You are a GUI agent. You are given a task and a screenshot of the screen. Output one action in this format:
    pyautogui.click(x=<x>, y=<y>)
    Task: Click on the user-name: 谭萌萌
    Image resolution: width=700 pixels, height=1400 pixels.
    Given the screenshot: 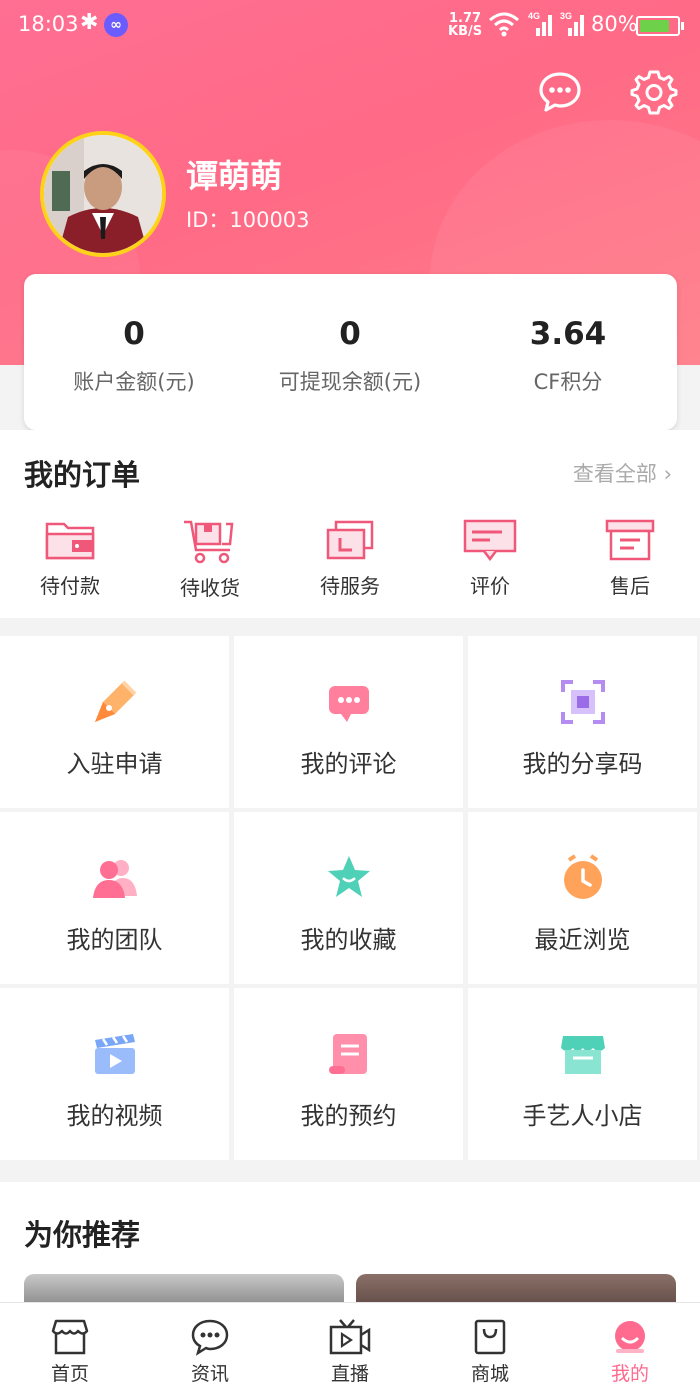 What is the action you would take?
    pyautogui.click(x=234, y=176)
    